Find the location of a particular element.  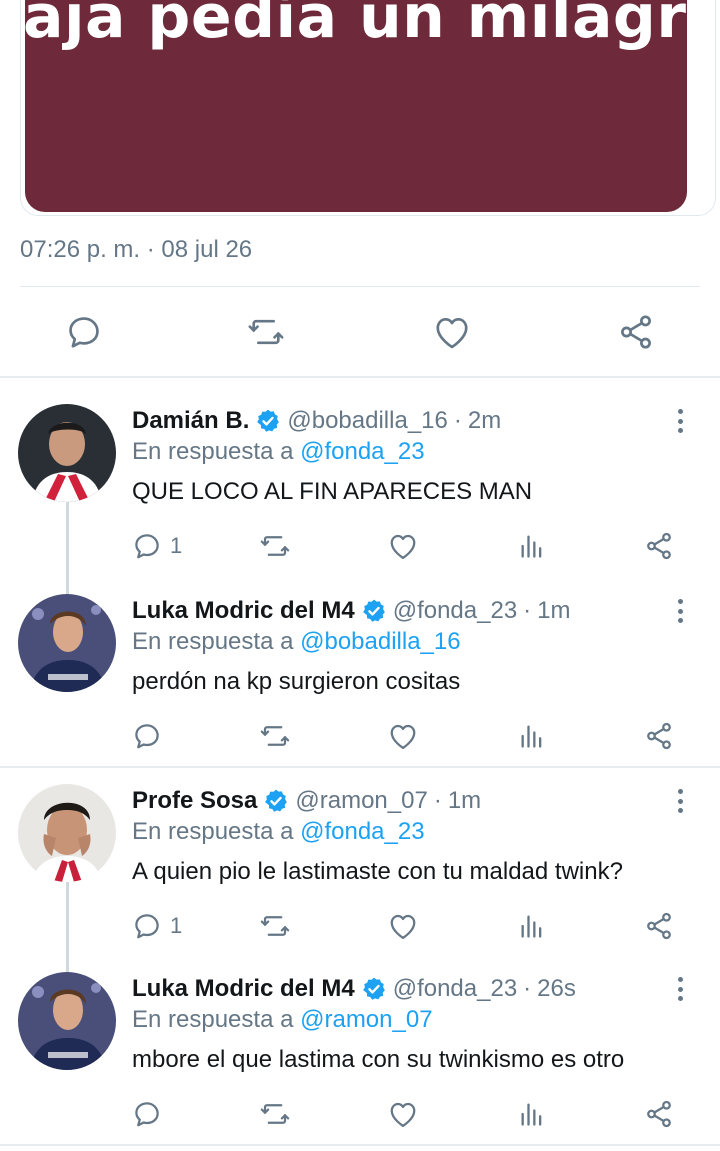

tweet-header: Luka Modric del M4 @fonda_23 · 26s is located at coordinates (354, 989).